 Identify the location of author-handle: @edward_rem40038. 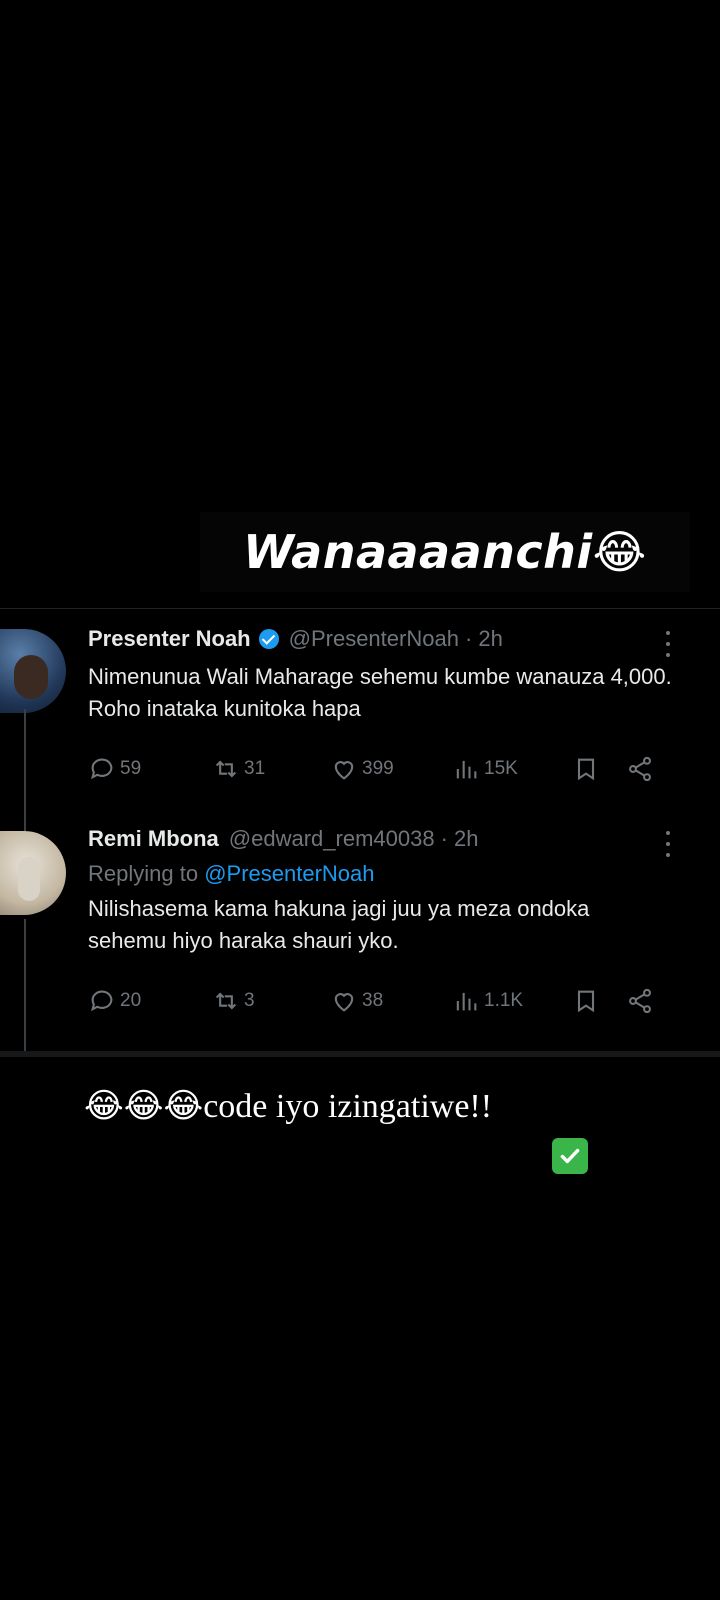
(332, 839).